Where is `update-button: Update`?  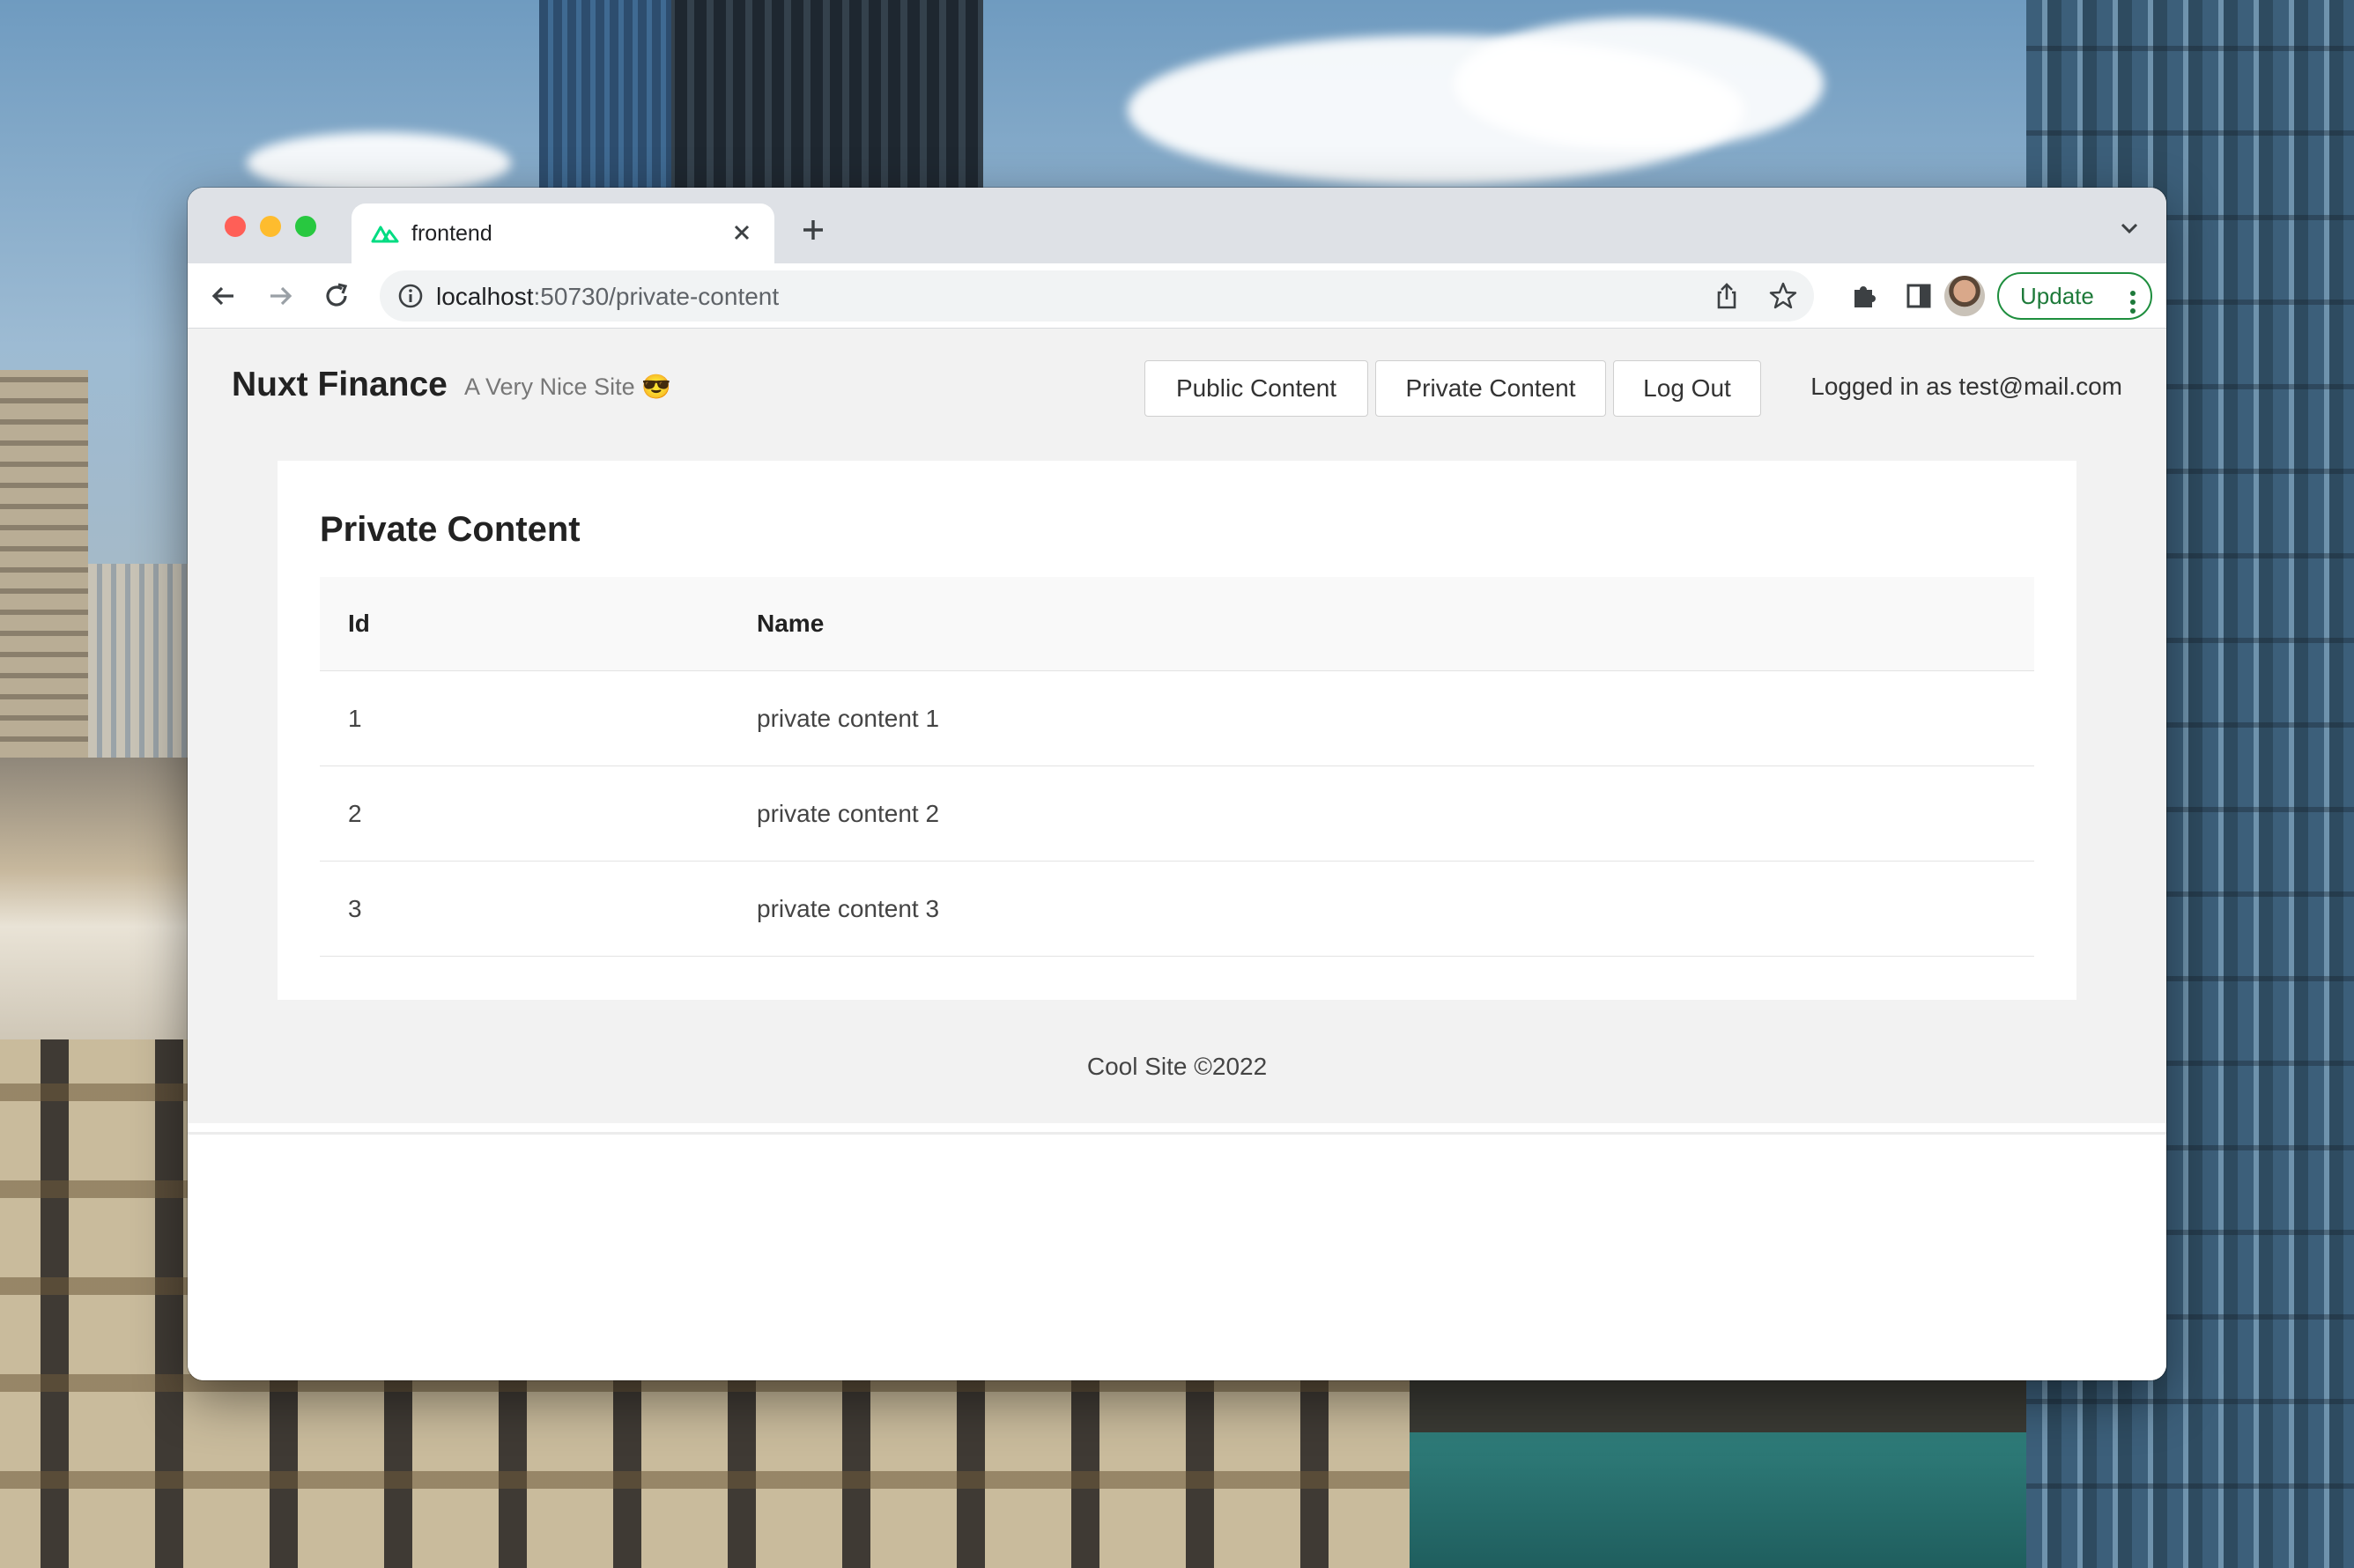
update-button: Update is located at coordinates (2074, 296).